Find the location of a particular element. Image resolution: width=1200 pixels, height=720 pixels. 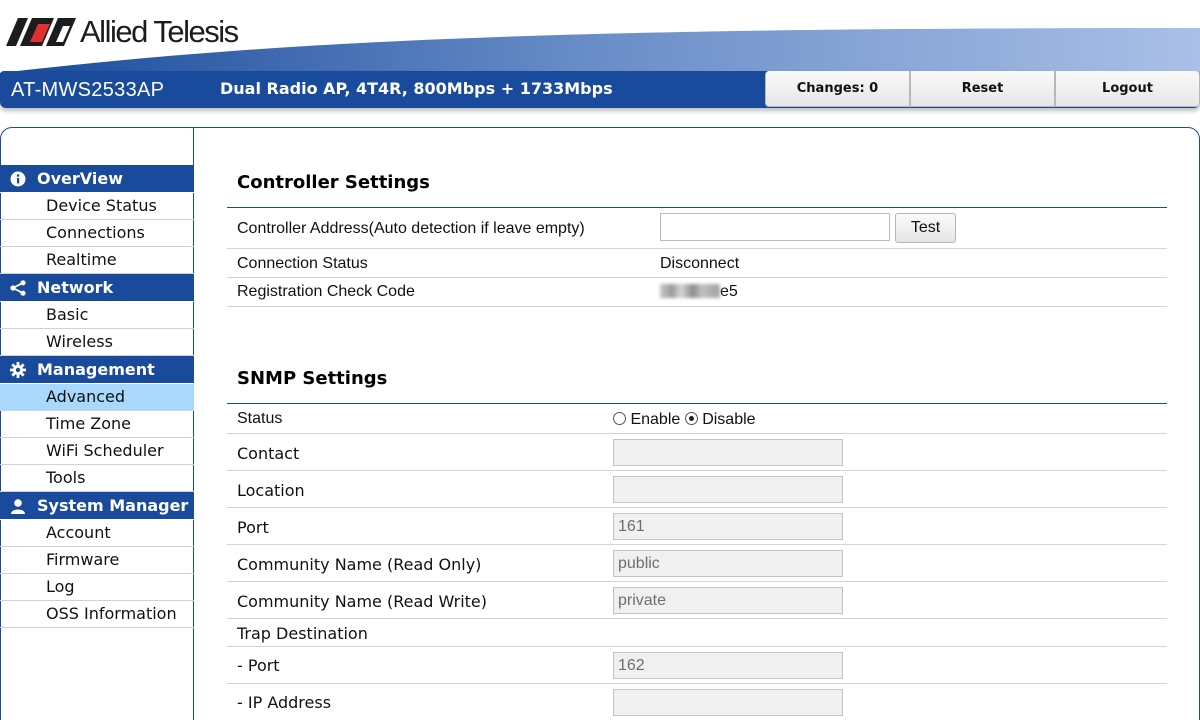

info-icon is located at coordinates (18, 179).